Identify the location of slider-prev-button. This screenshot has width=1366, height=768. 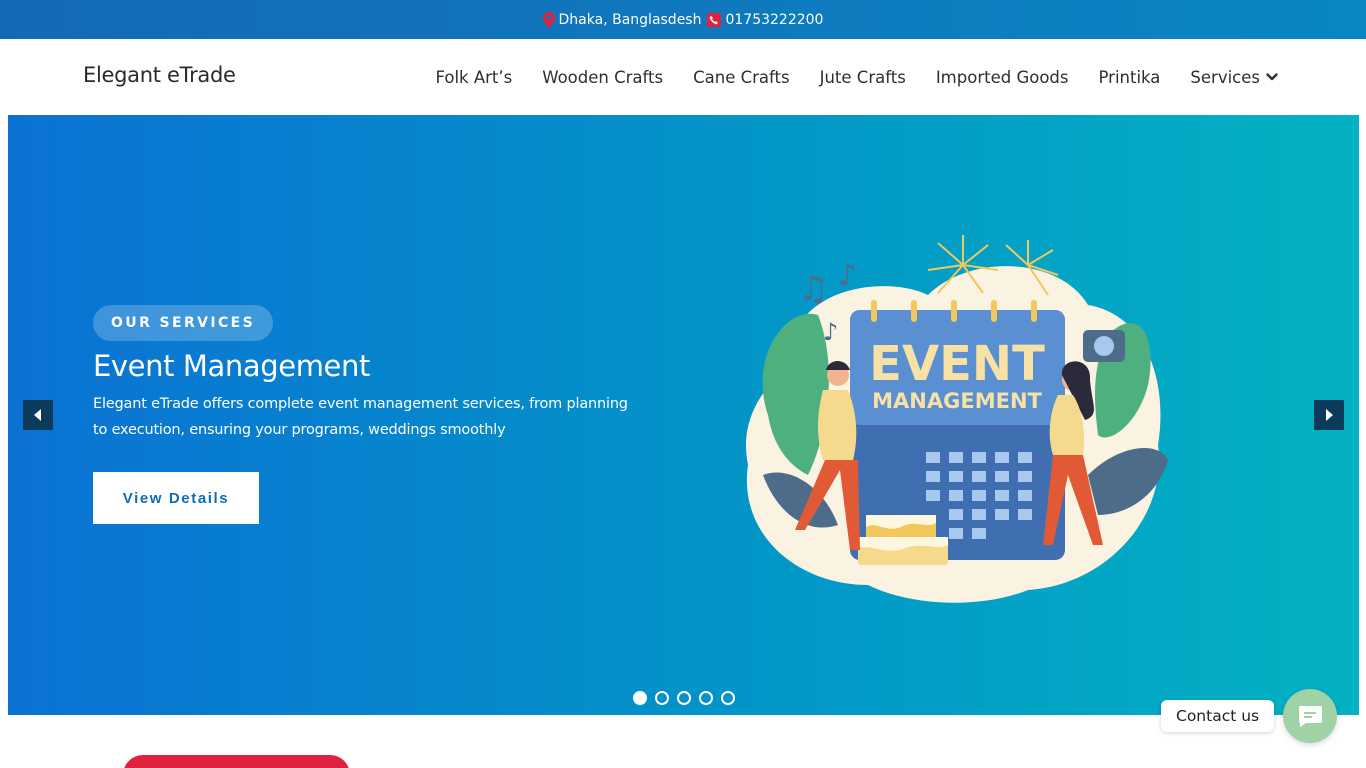
(38, 415).